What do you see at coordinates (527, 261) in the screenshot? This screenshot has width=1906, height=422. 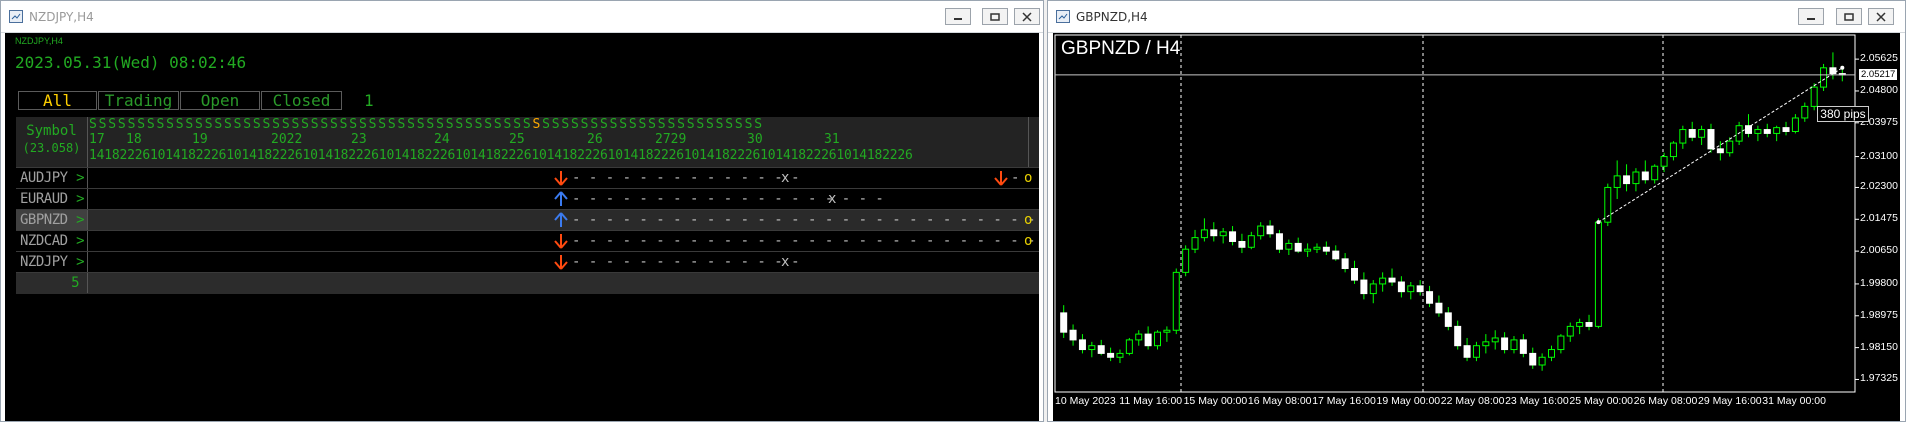 I see `trade-row: NZDJPY > - - - - - - - - - - - - - -x` at bounding box center [527, 261].